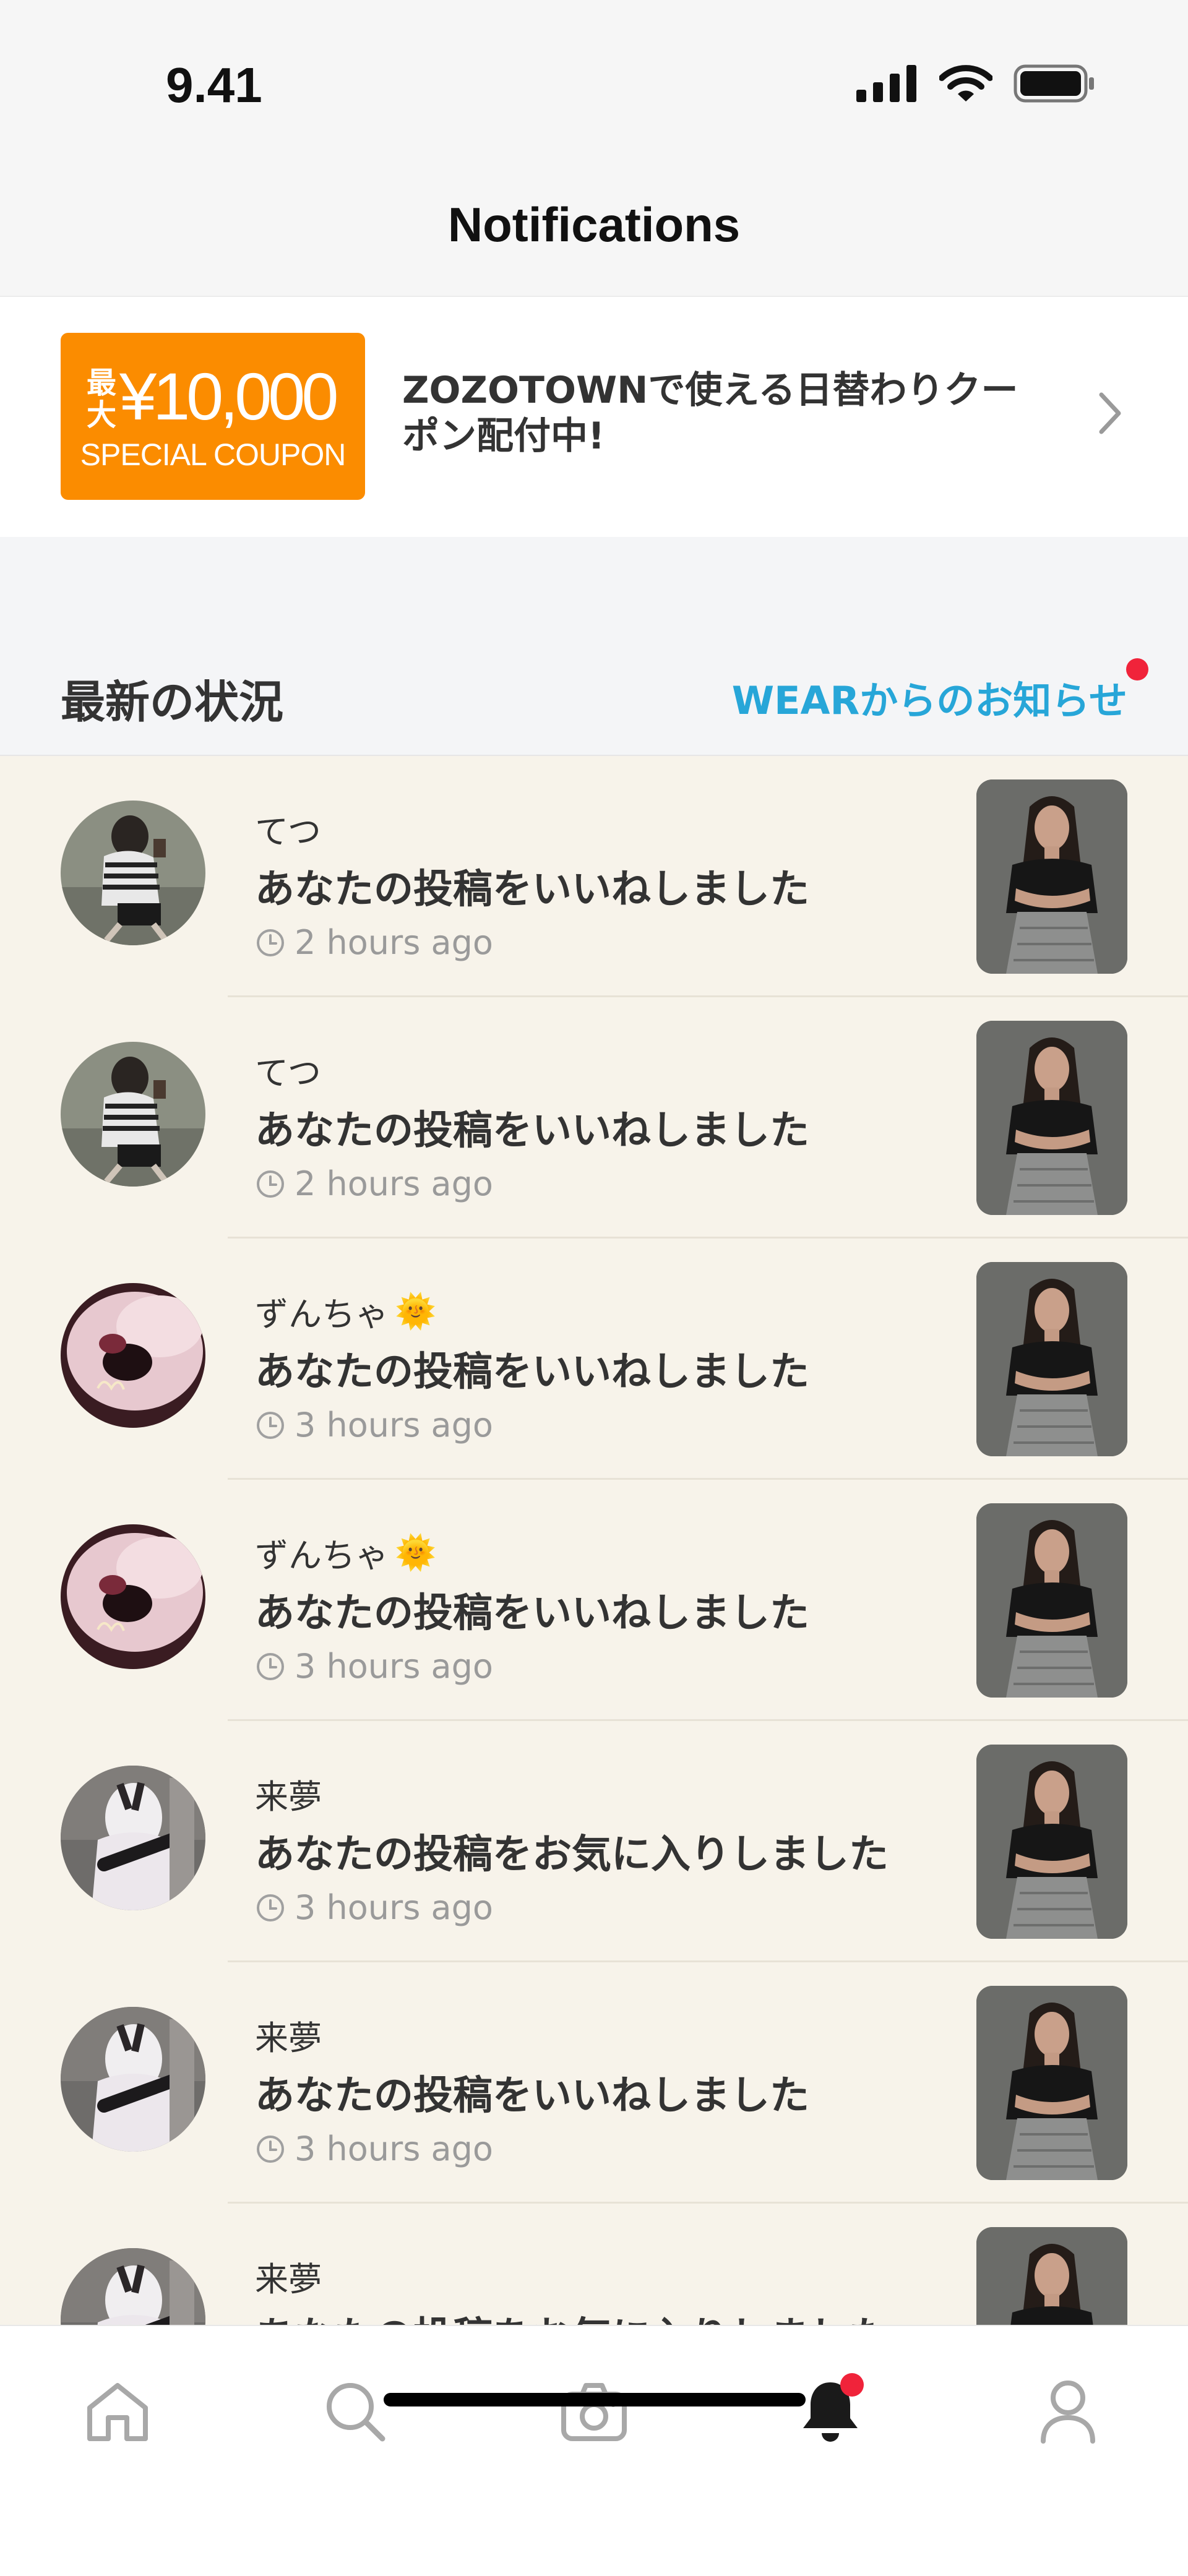 The image size is (1188, 2576). What do you see at coordinates (572, 1855) in the screenshot?
I see `notification-message: あなたの投稿をお気に入りしました` at bounding box center [572, 1855].